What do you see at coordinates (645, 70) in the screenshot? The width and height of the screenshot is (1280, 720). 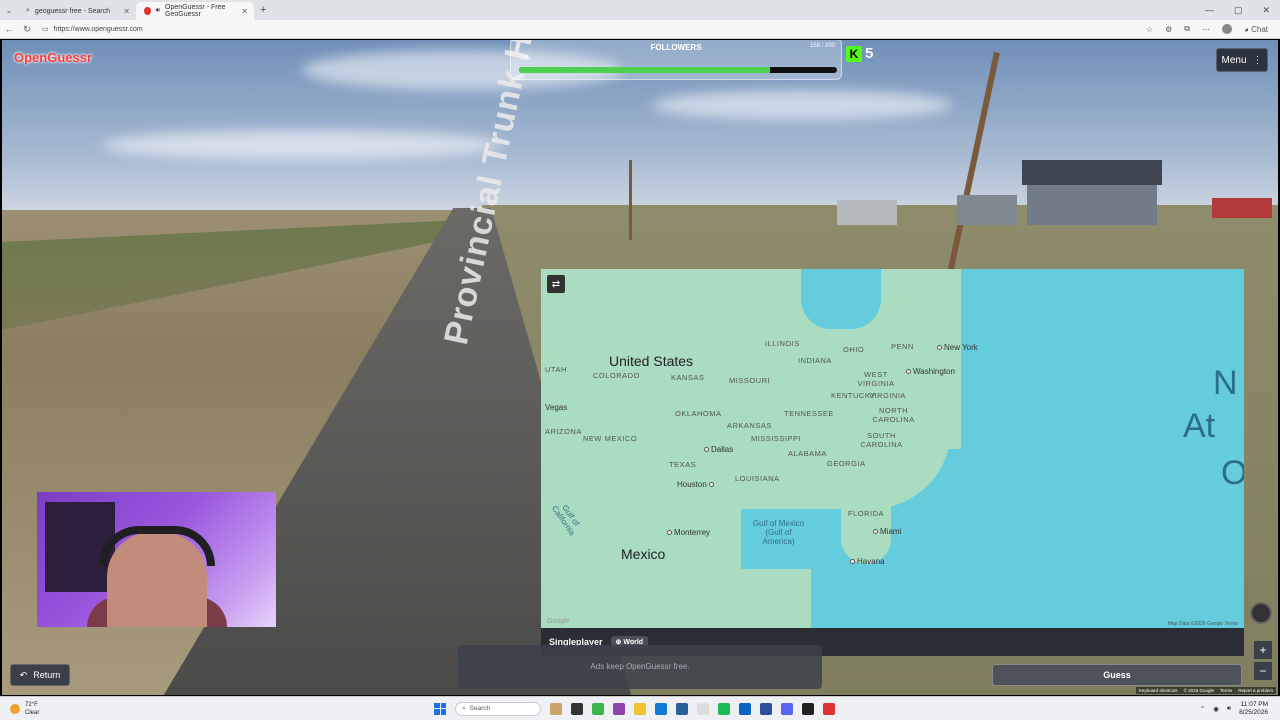 I see `followers-progress-fill` at bounding box center [645, 70].